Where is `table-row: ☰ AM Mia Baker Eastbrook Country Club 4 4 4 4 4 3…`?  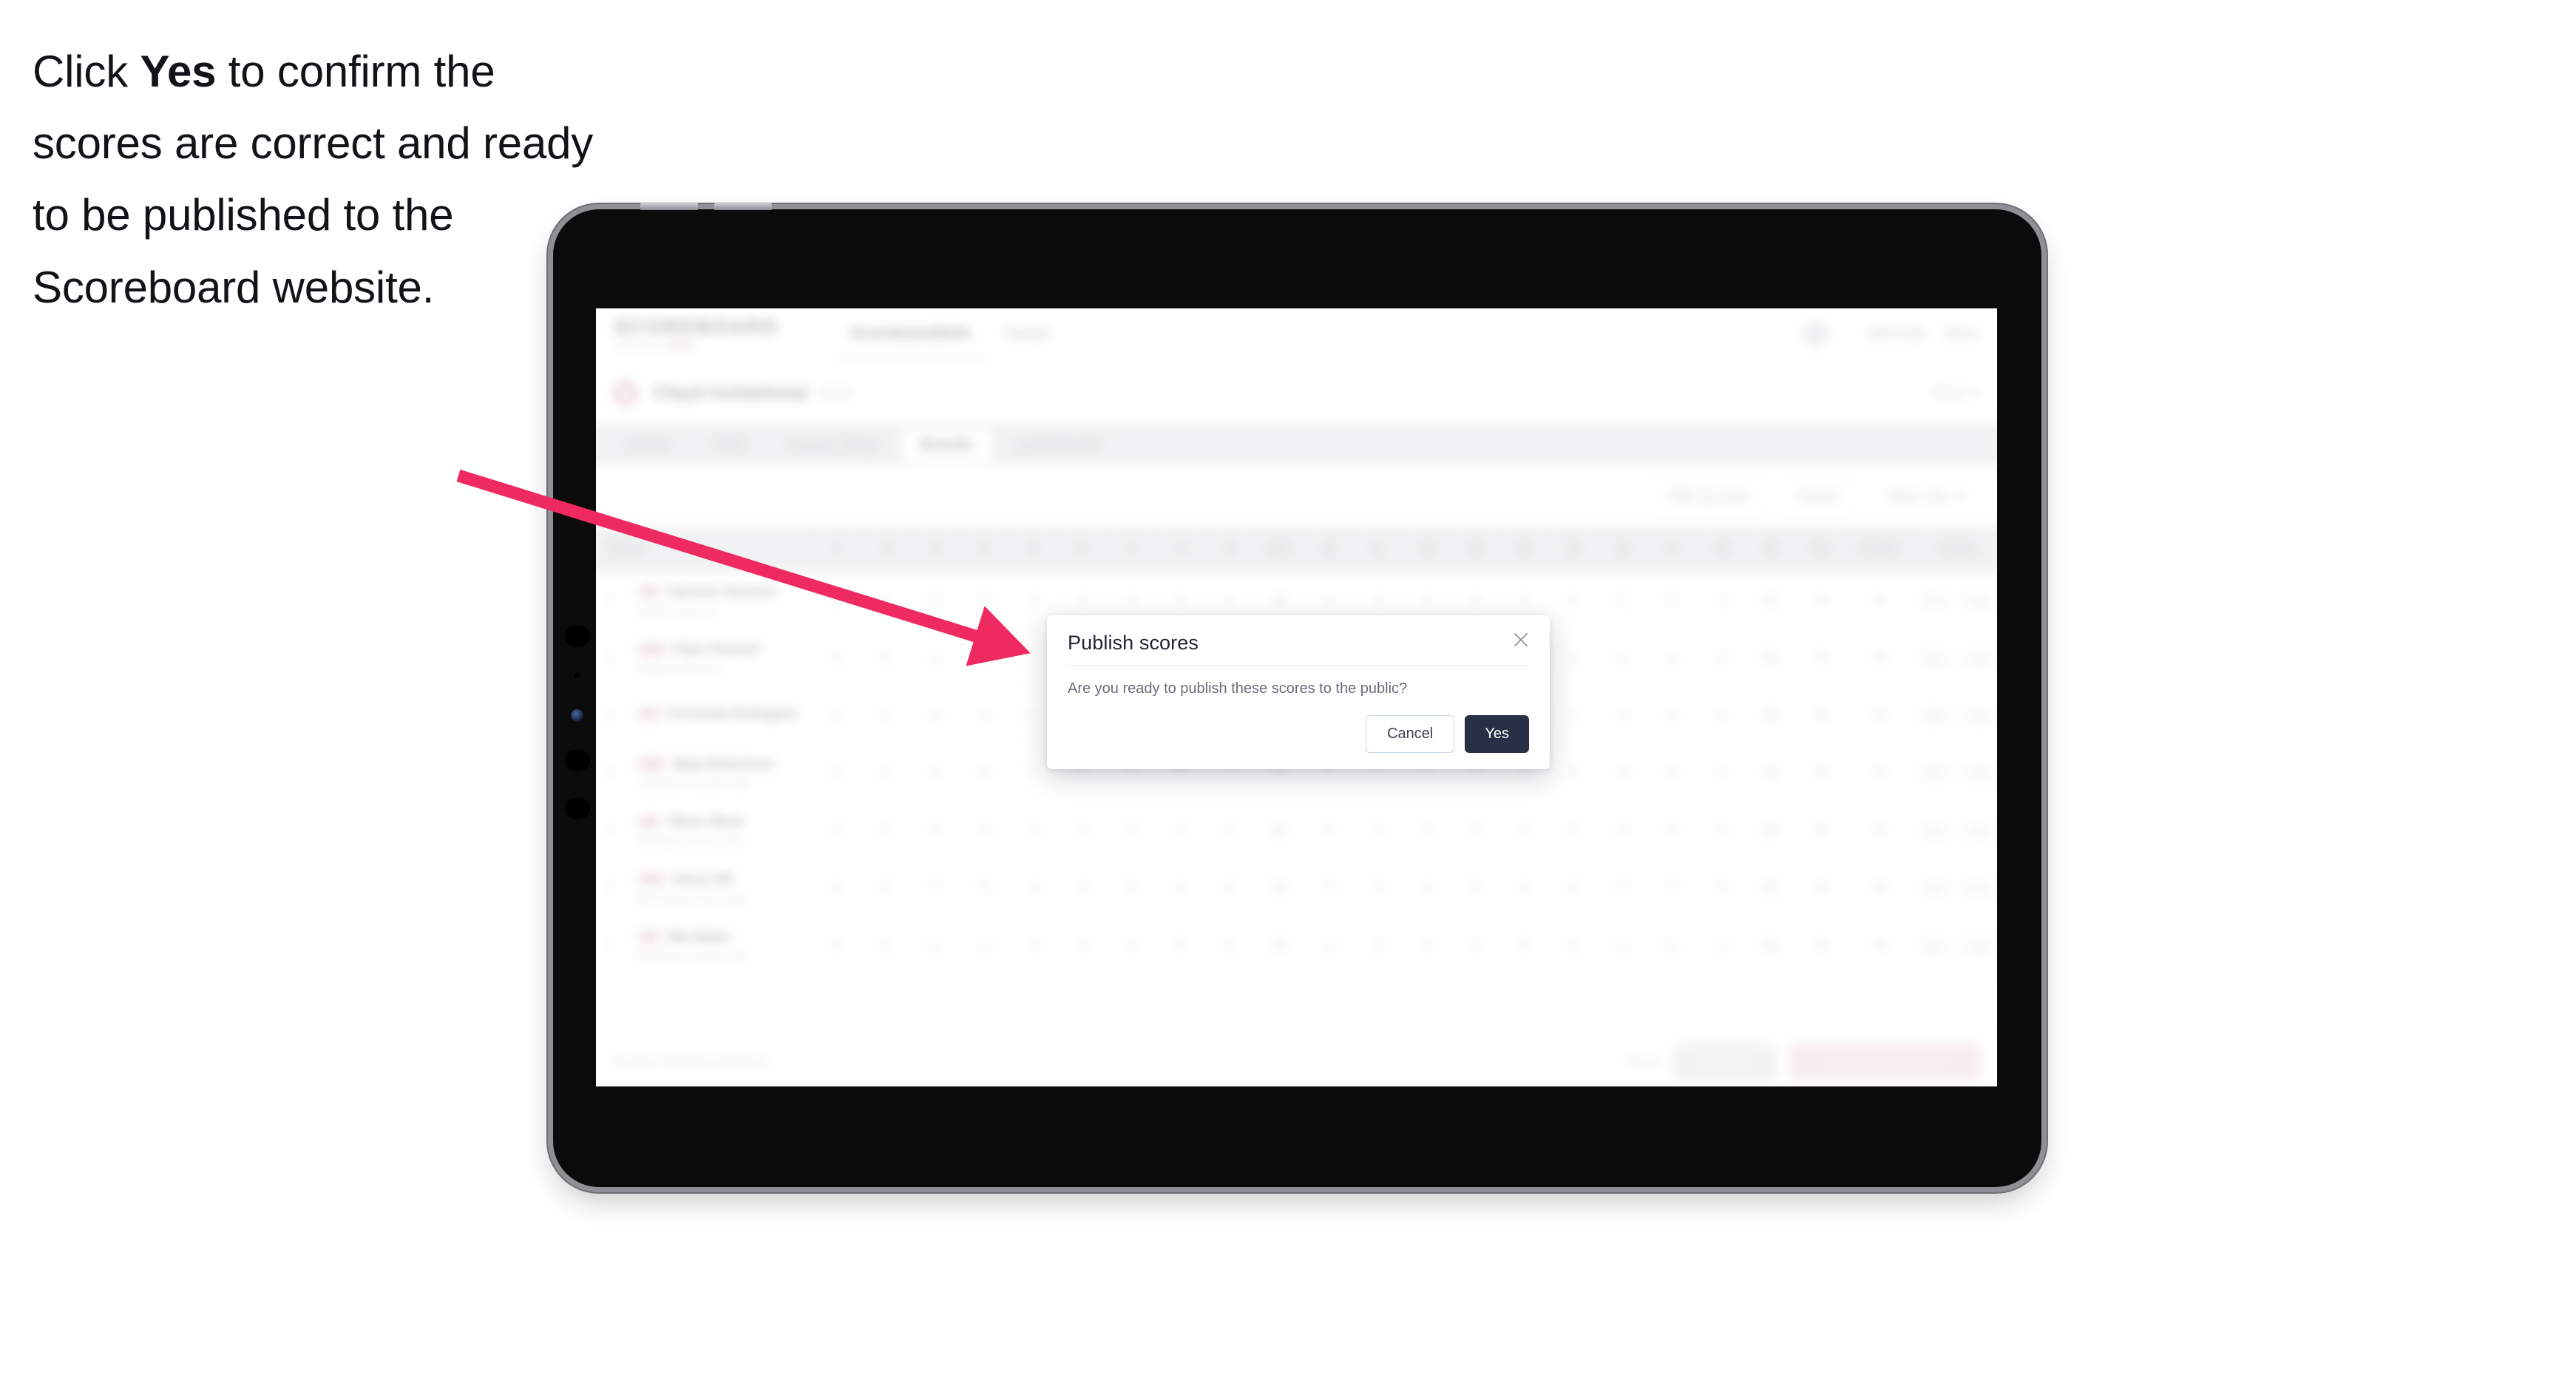 table-row: ☰ AM Mia Baker Eastbrook Country Club 4 4 4 4 4 3… is located at coordinates (1296, 945).